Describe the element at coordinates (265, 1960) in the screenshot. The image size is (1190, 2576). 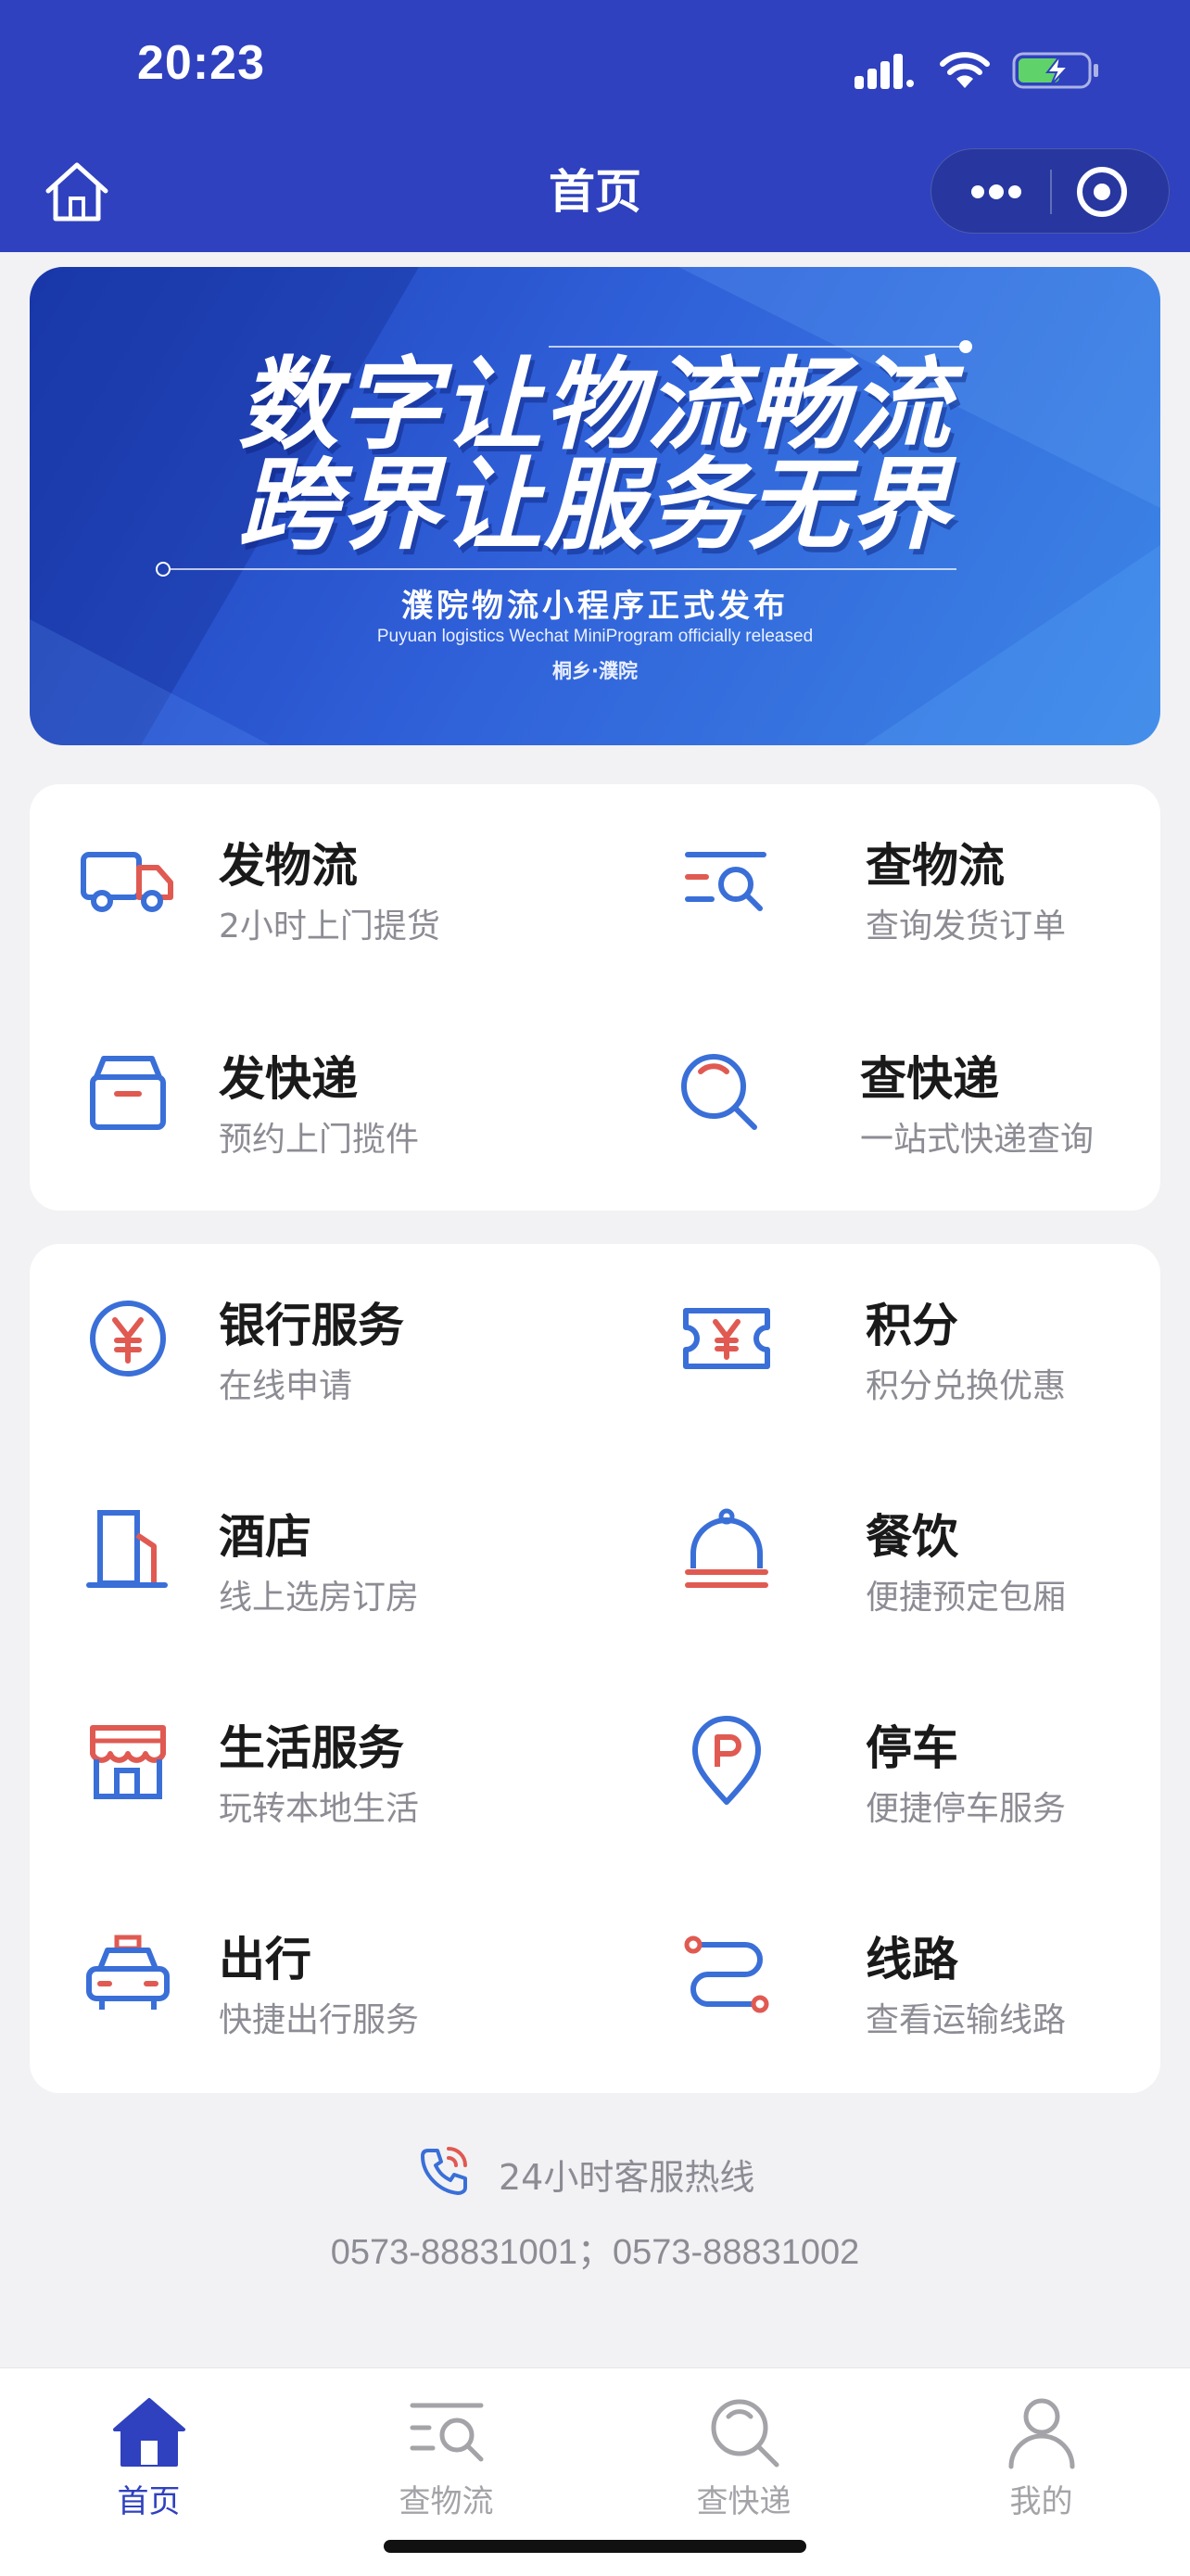
I see `service-title: 出行` at that location.